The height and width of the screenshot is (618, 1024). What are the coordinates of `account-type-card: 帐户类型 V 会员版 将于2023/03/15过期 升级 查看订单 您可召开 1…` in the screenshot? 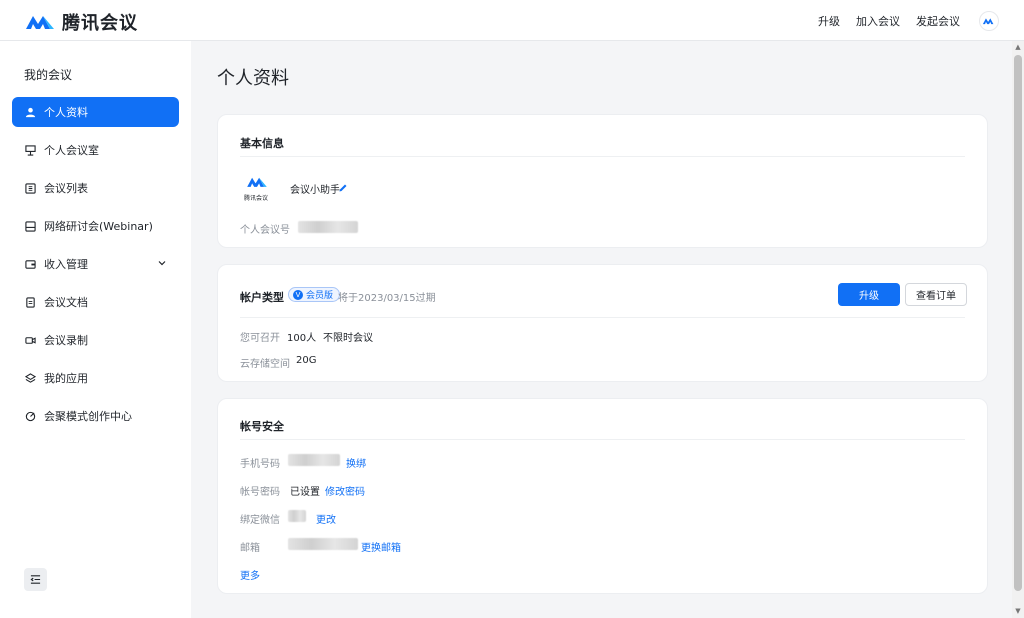 It's located at (602, 323).